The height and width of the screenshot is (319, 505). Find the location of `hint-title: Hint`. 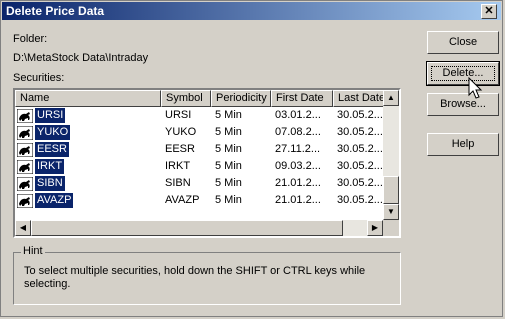

hint-title: Hint is located at coordinates (33, 251).